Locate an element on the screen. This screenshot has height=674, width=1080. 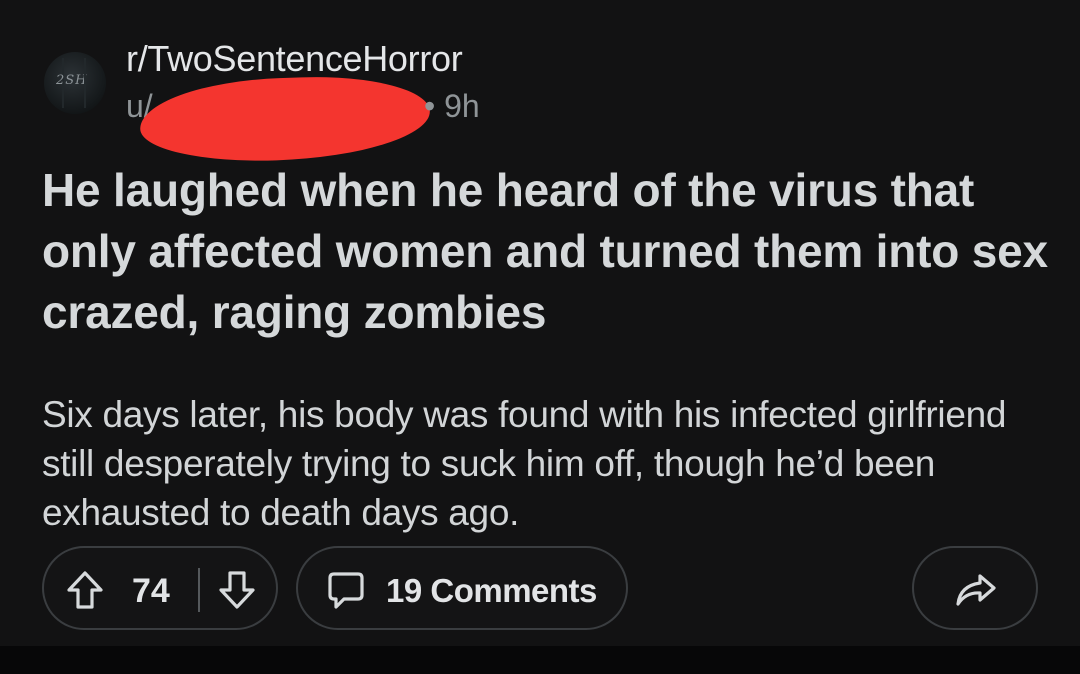
bottom-divider is located at coordinates (540, 660).